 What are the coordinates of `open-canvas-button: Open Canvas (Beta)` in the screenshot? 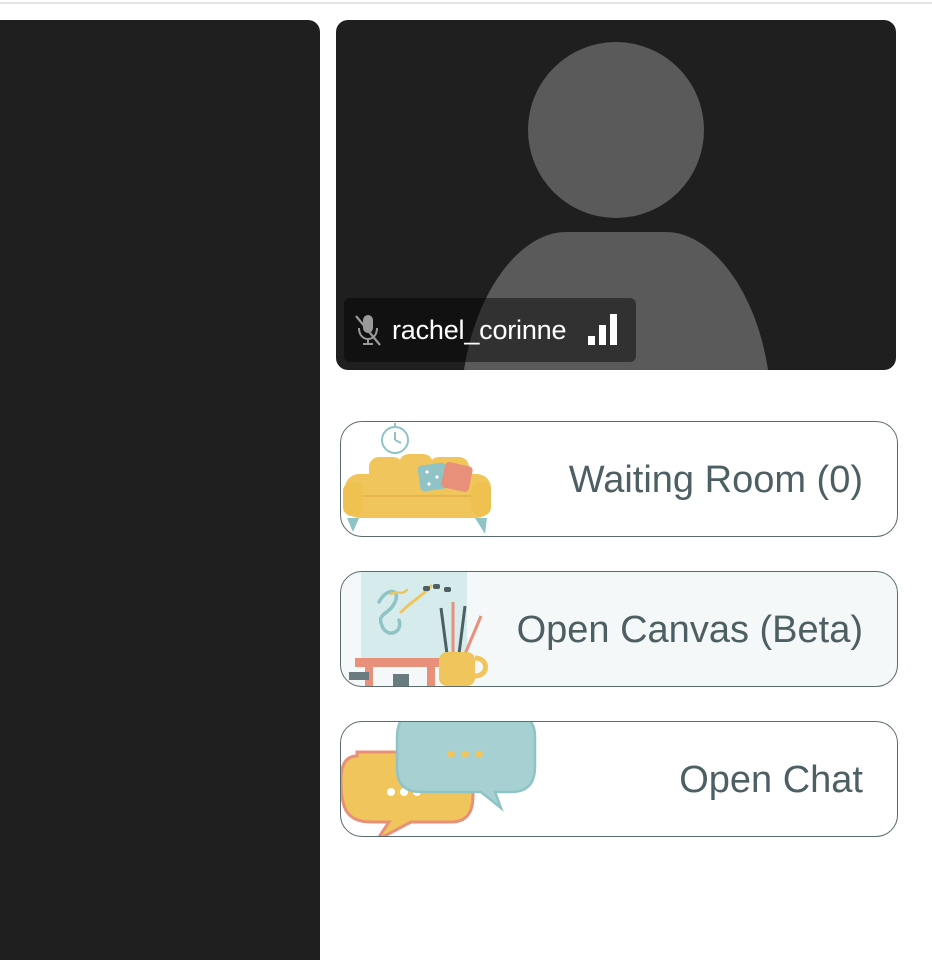 It's located at (619, 629).